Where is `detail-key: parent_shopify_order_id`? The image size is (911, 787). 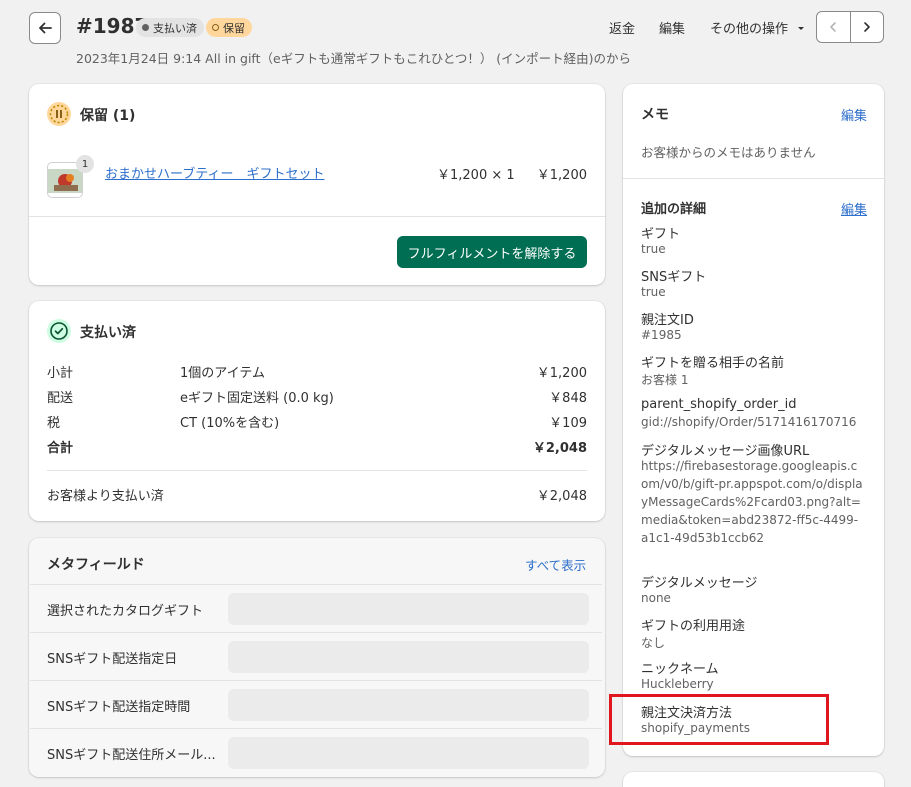
detail-key: parent_shopify_order_id is located at coordinates (719, 404).